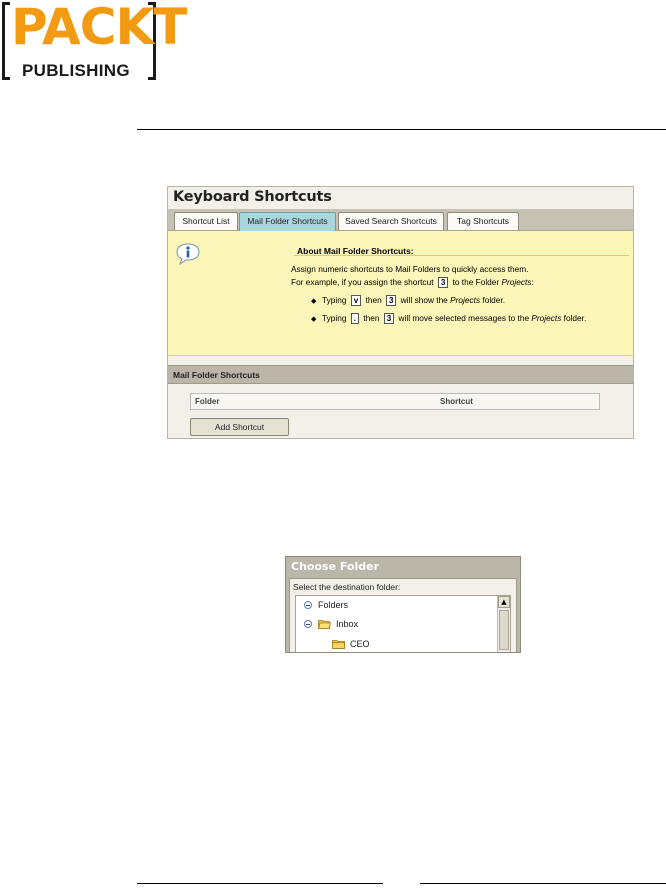  What do you see at coordinates (494, 300) in the screenshot?
I see `bullet-1-tail: folder.` at bounding box center [494, 300].